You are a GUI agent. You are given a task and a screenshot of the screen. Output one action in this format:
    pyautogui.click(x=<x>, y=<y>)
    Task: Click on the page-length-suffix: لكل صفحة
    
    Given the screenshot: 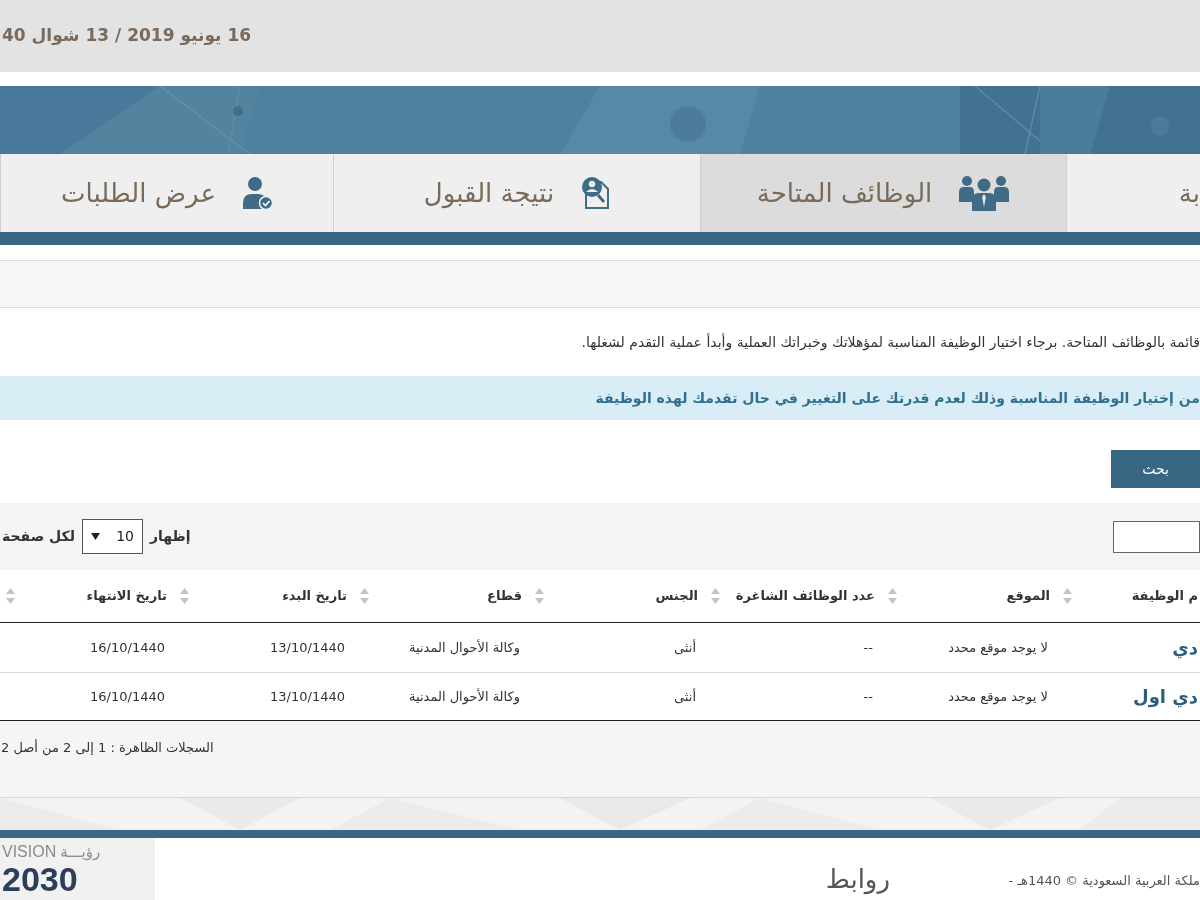 What is the action you would take?
    pyautogui.click(x=38, y=536)
    